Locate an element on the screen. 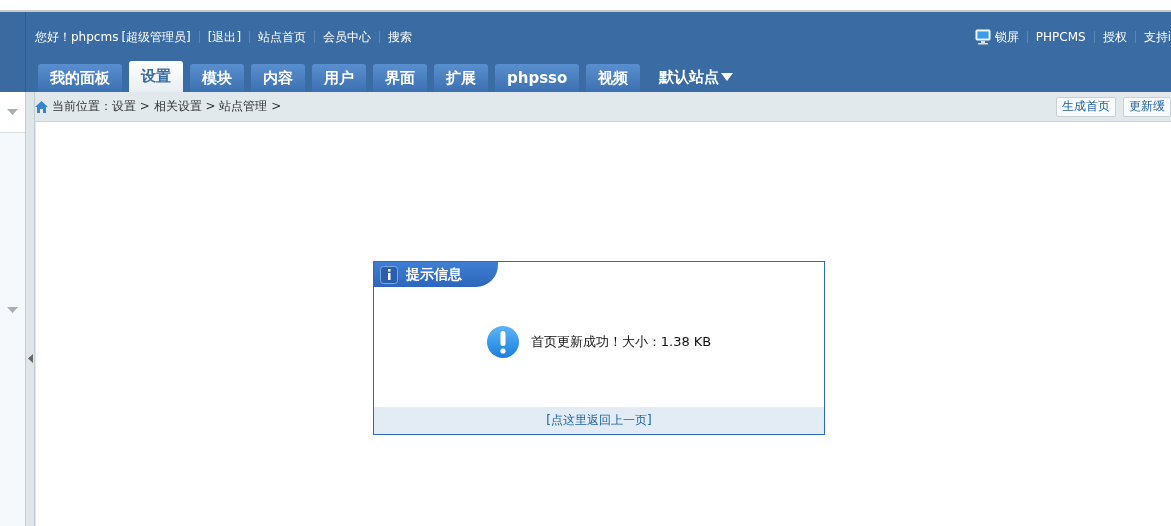  home-icon is located at coordinates (41, 106).